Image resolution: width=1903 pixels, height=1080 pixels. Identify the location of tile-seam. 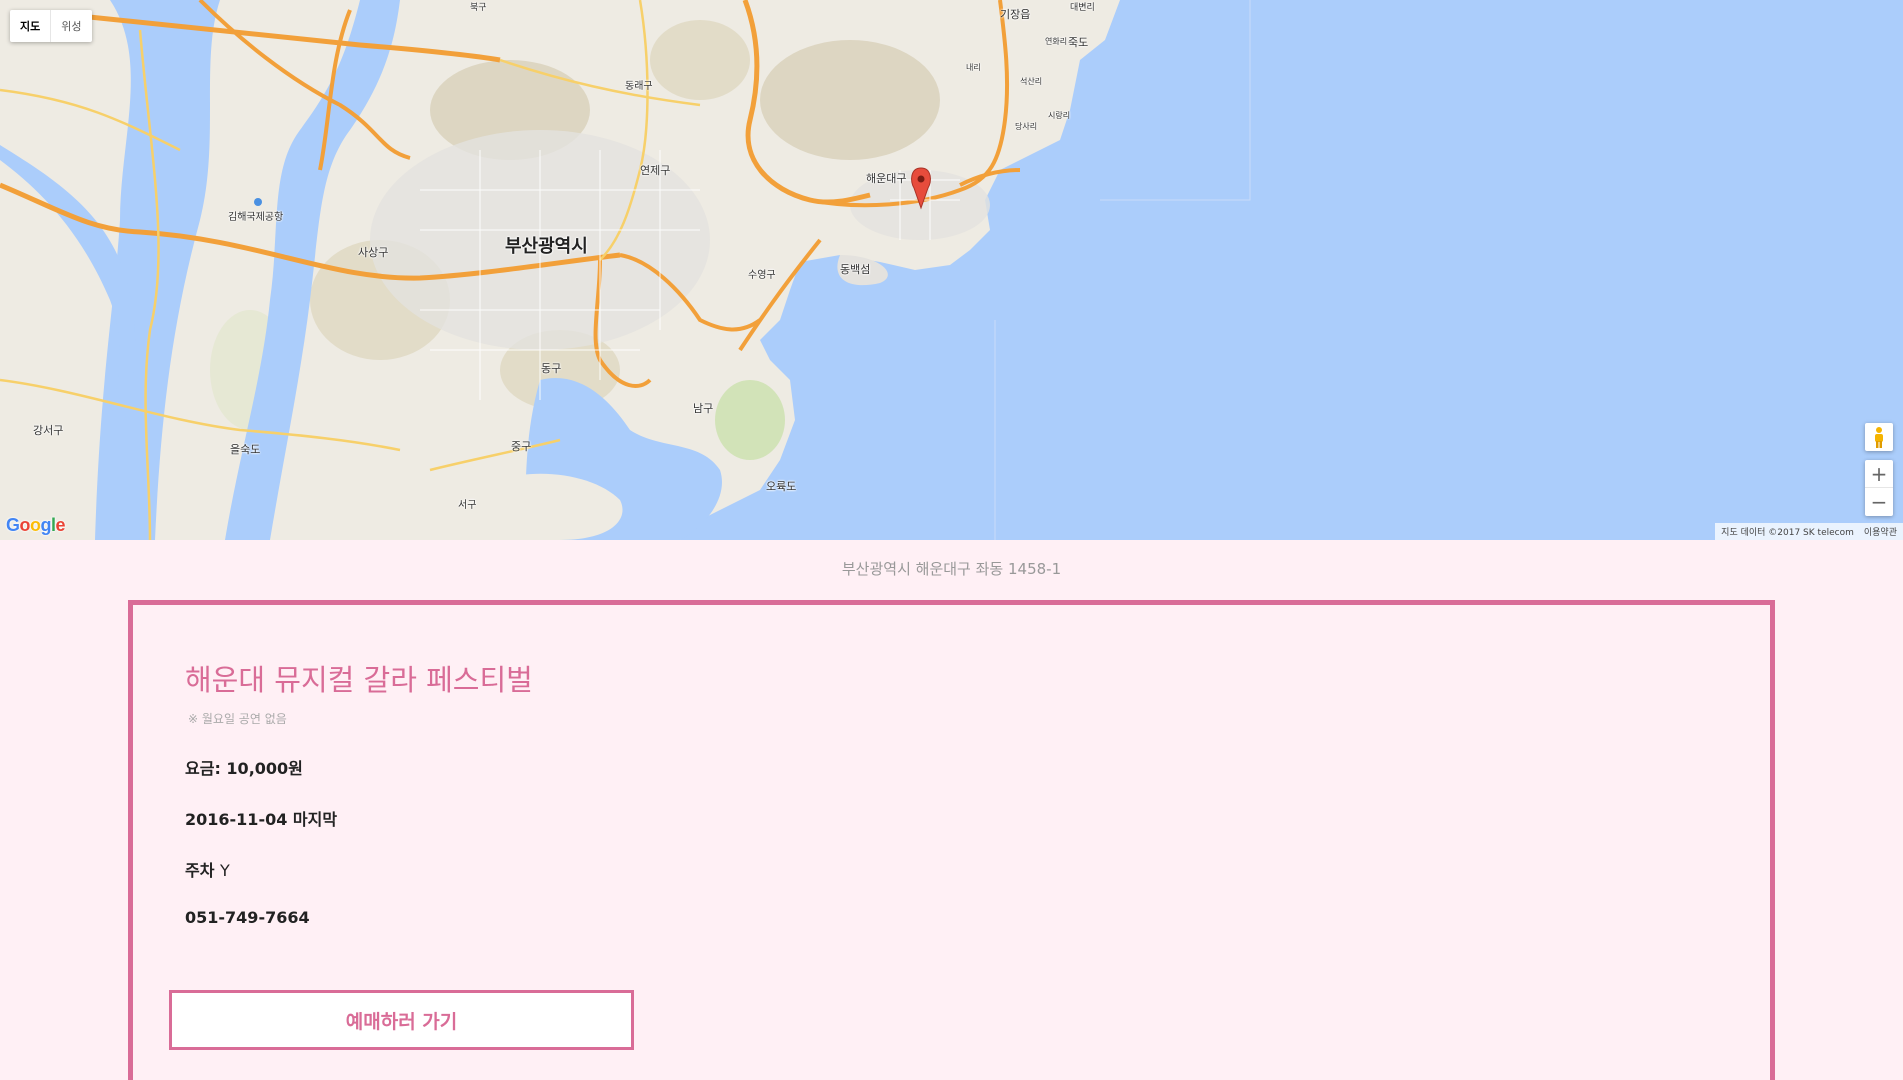
(1175, 100).